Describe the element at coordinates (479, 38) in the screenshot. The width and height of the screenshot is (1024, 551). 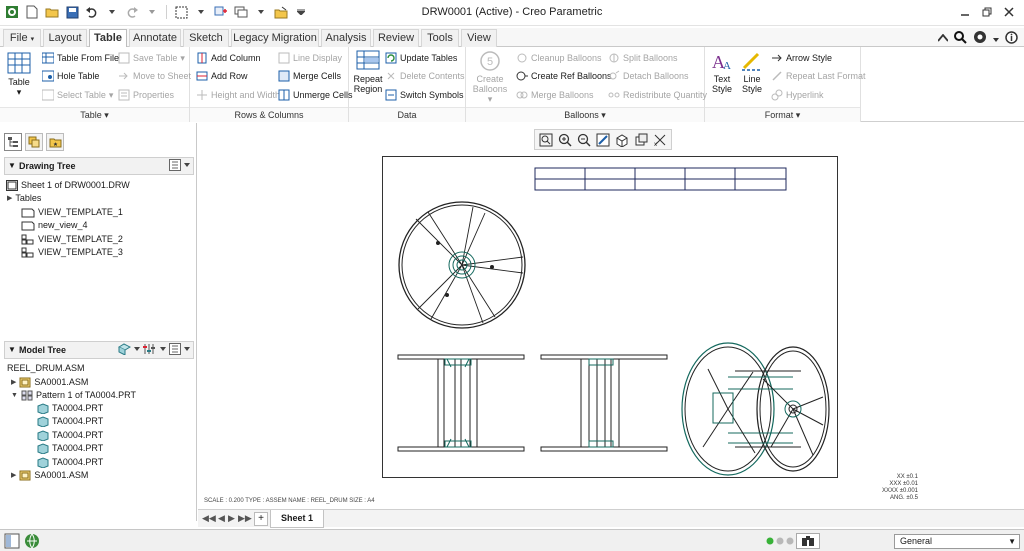
I see `tab-view: View` at that location.